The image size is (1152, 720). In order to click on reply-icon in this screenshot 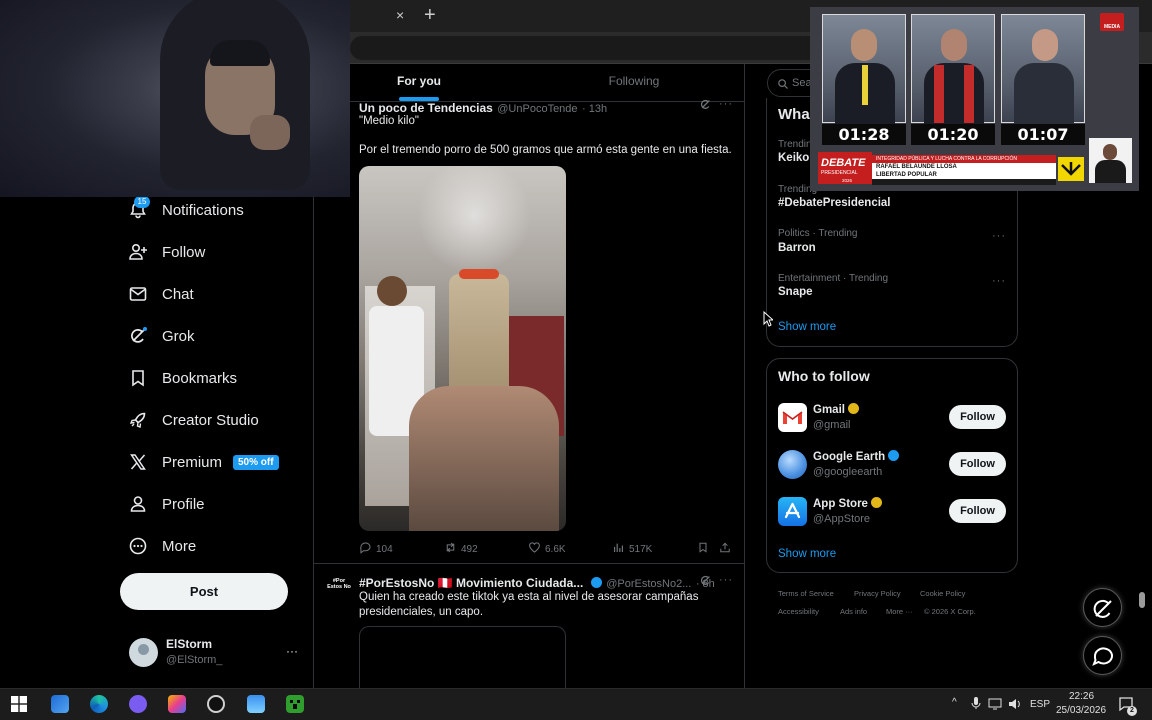, I will do `click(365, 549)`.